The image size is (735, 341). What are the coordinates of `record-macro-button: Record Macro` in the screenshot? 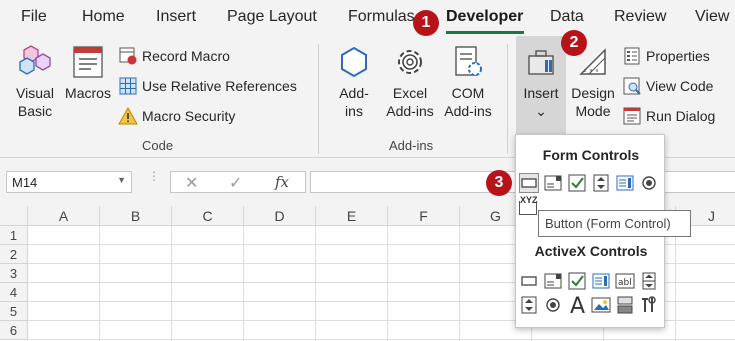 It's located at (174, 56).